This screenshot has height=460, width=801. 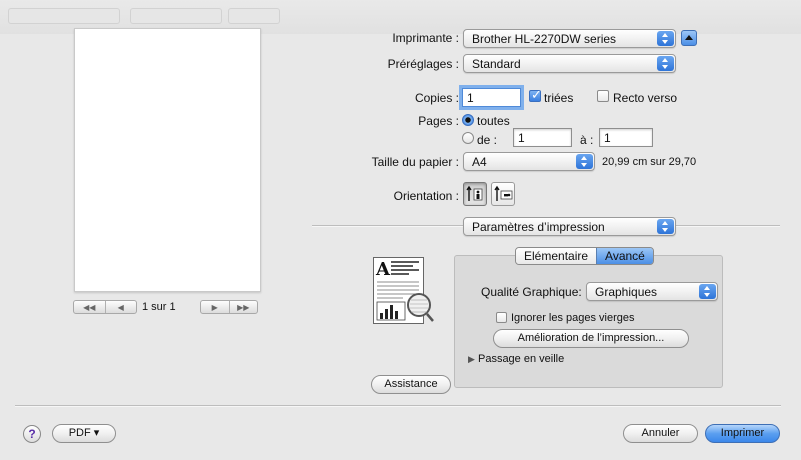 I want to click on printer-popup: Brother HL-2270DW series, so click(x=569, y=38).